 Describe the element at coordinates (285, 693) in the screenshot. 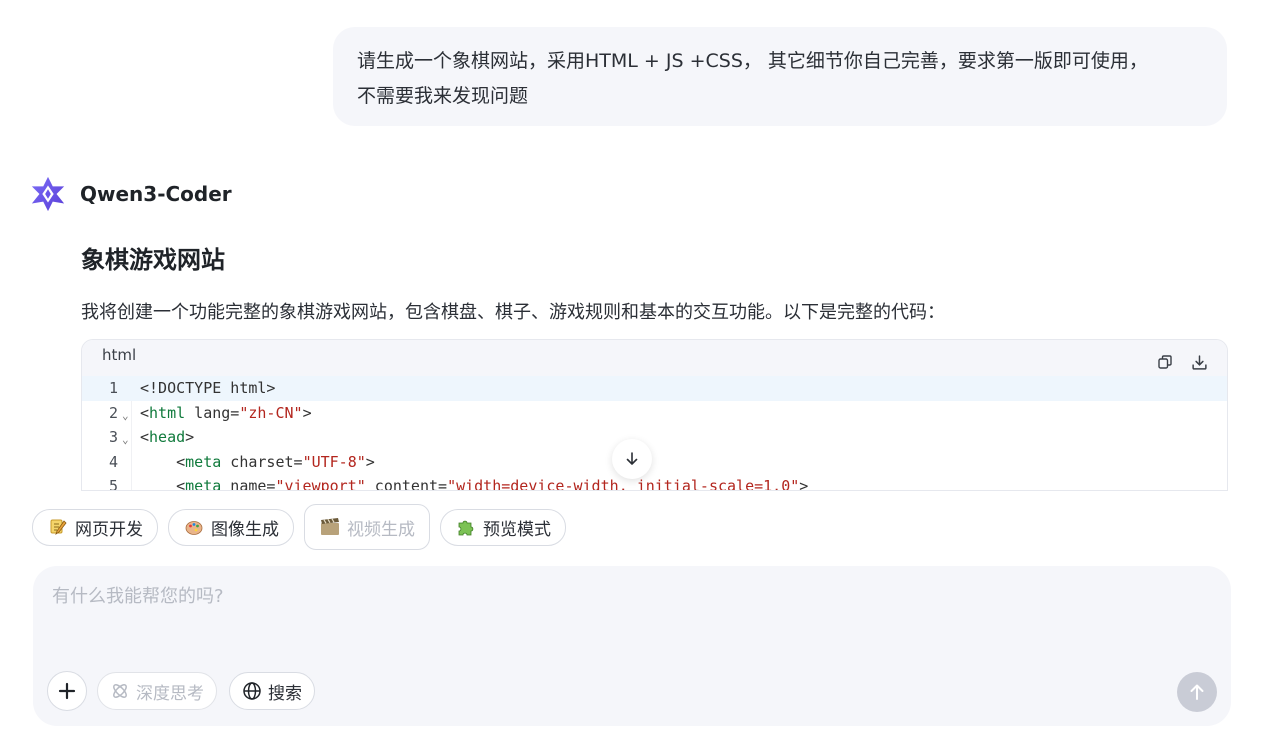

I see `search-label: 搜索` at that location.